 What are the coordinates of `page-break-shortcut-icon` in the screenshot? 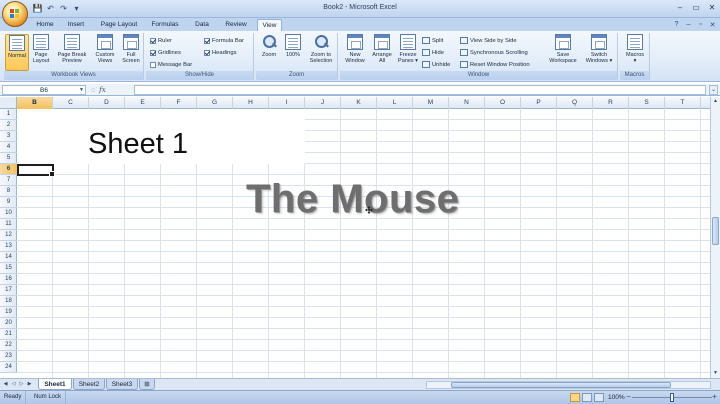 It's located at (599, 397).